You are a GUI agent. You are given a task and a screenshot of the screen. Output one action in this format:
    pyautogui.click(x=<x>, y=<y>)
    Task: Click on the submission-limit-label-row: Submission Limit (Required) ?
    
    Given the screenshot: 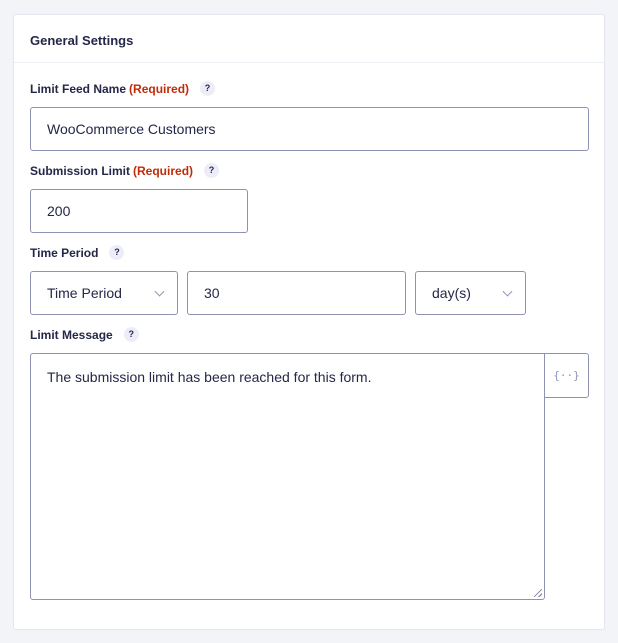 What is the action you would take?
    pyautogui.click(x=125, y=170)
    